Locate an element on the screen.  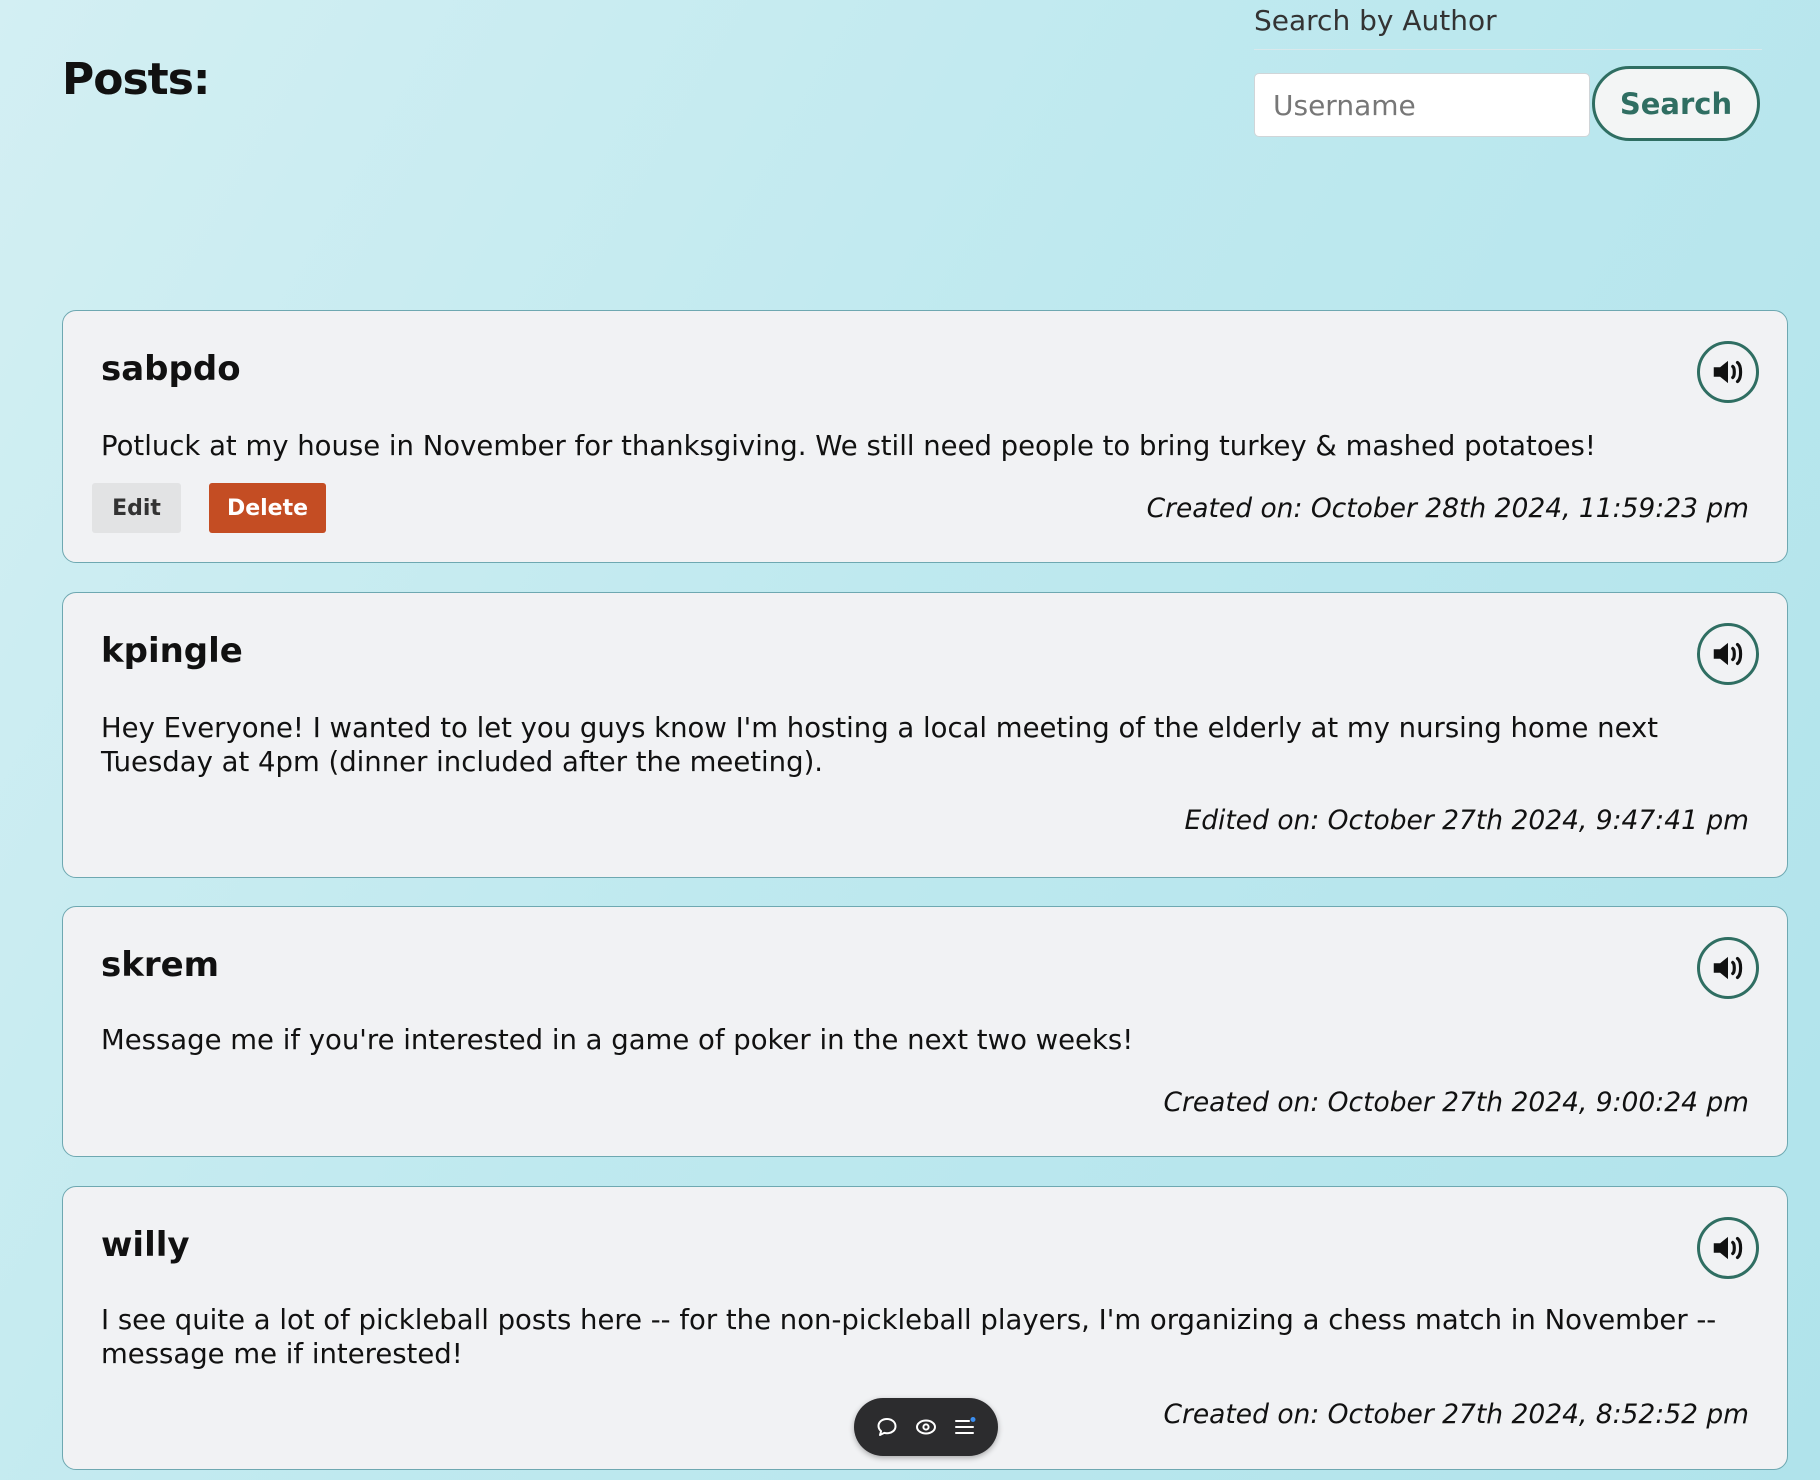
post-timestamp: Edited on: October 27th 2024, 9:47:41 pm is located at coordinates (1466, 820).